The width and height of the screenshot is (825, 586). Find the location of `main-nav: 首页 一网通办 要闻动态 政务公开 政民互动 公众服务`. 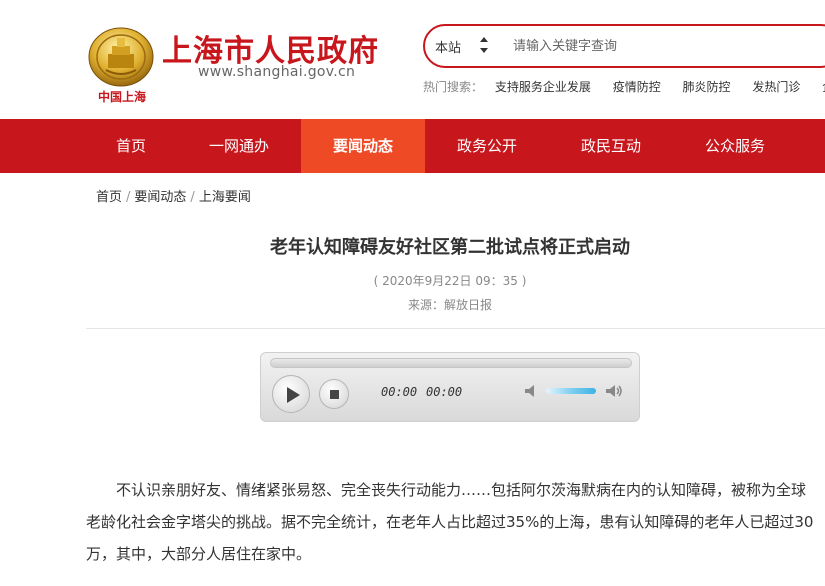

main-nav: 首页 一网通办 要闻动态 政务公开 政民互动 公众服务 is located at coordinates (412, 146).